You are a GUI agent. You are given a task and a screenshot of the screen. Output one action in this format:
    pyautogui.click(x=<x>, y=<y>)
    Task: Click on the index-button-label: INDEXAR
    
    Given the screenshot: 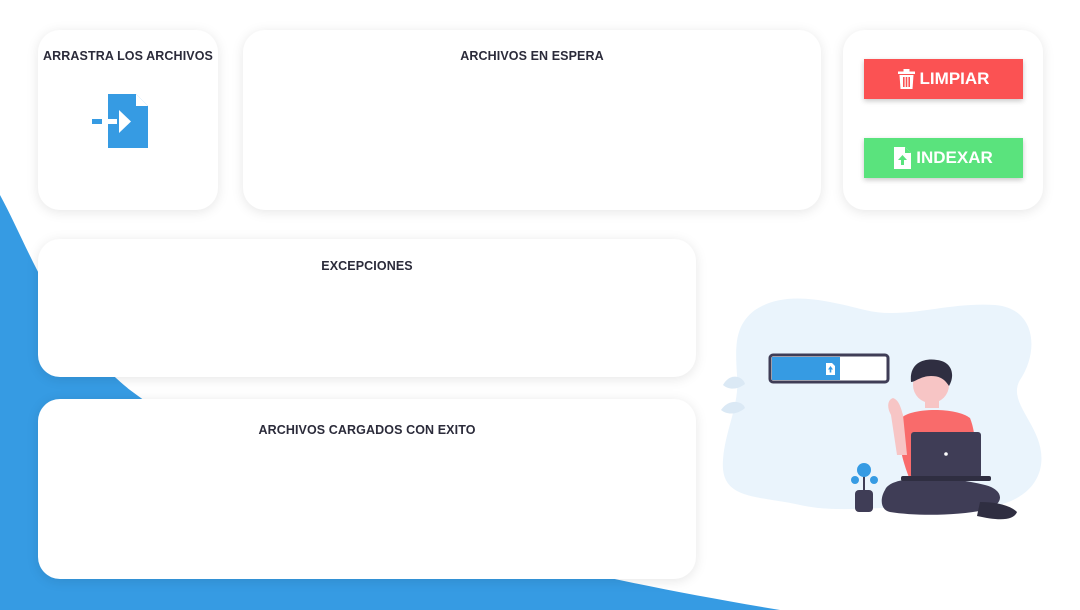 What is the action you would take?
    pyautogui.click(x=954, y=157)
    